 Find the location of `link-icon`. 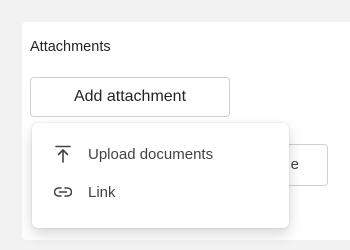

link-icon is located at coordinates (63, 192).